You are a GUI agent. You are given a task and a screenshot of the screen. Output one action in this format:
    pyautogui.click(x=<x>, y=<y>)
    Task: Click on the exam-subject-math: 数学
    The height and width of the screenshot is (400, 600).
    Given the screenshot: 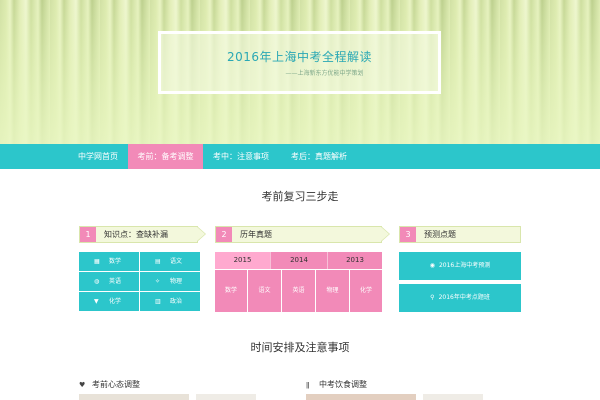 What is the action you would take?
    pyautogui.click(x=231, y=291)
    